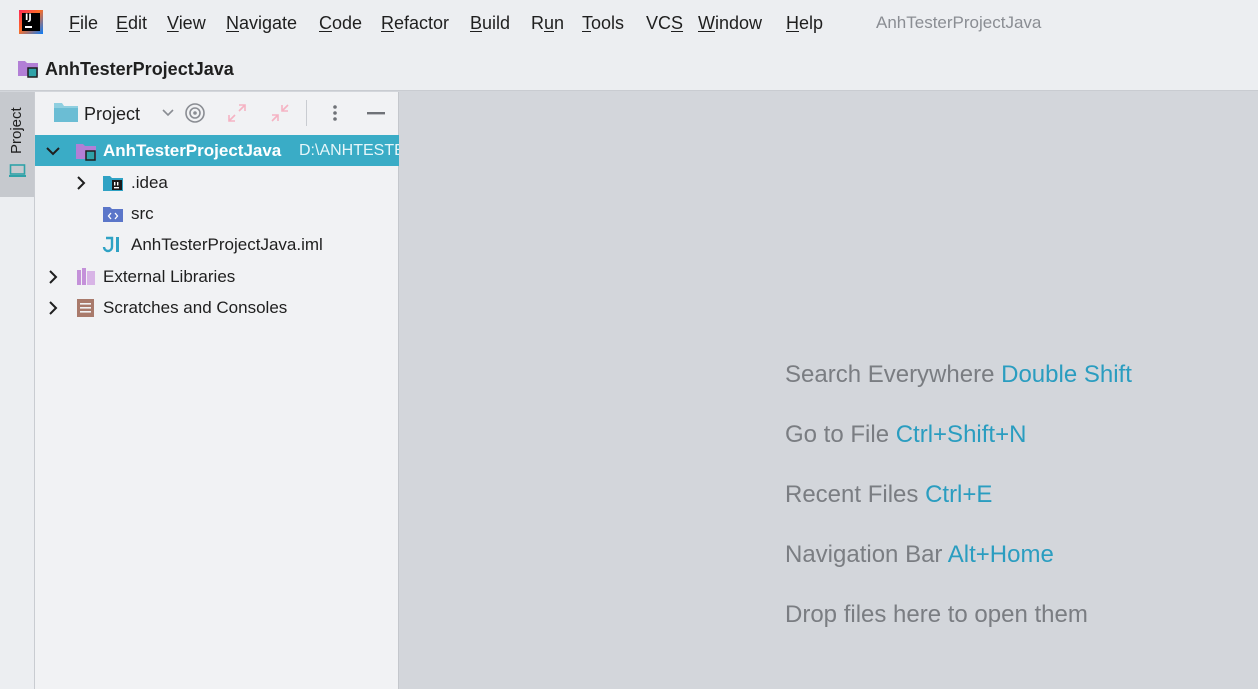  What do you see at coordinates (958, 374) in the screenshot?
I see `hint-search-everywhere: Search Everywhere Double Shift` at bounding box center [958, 374].